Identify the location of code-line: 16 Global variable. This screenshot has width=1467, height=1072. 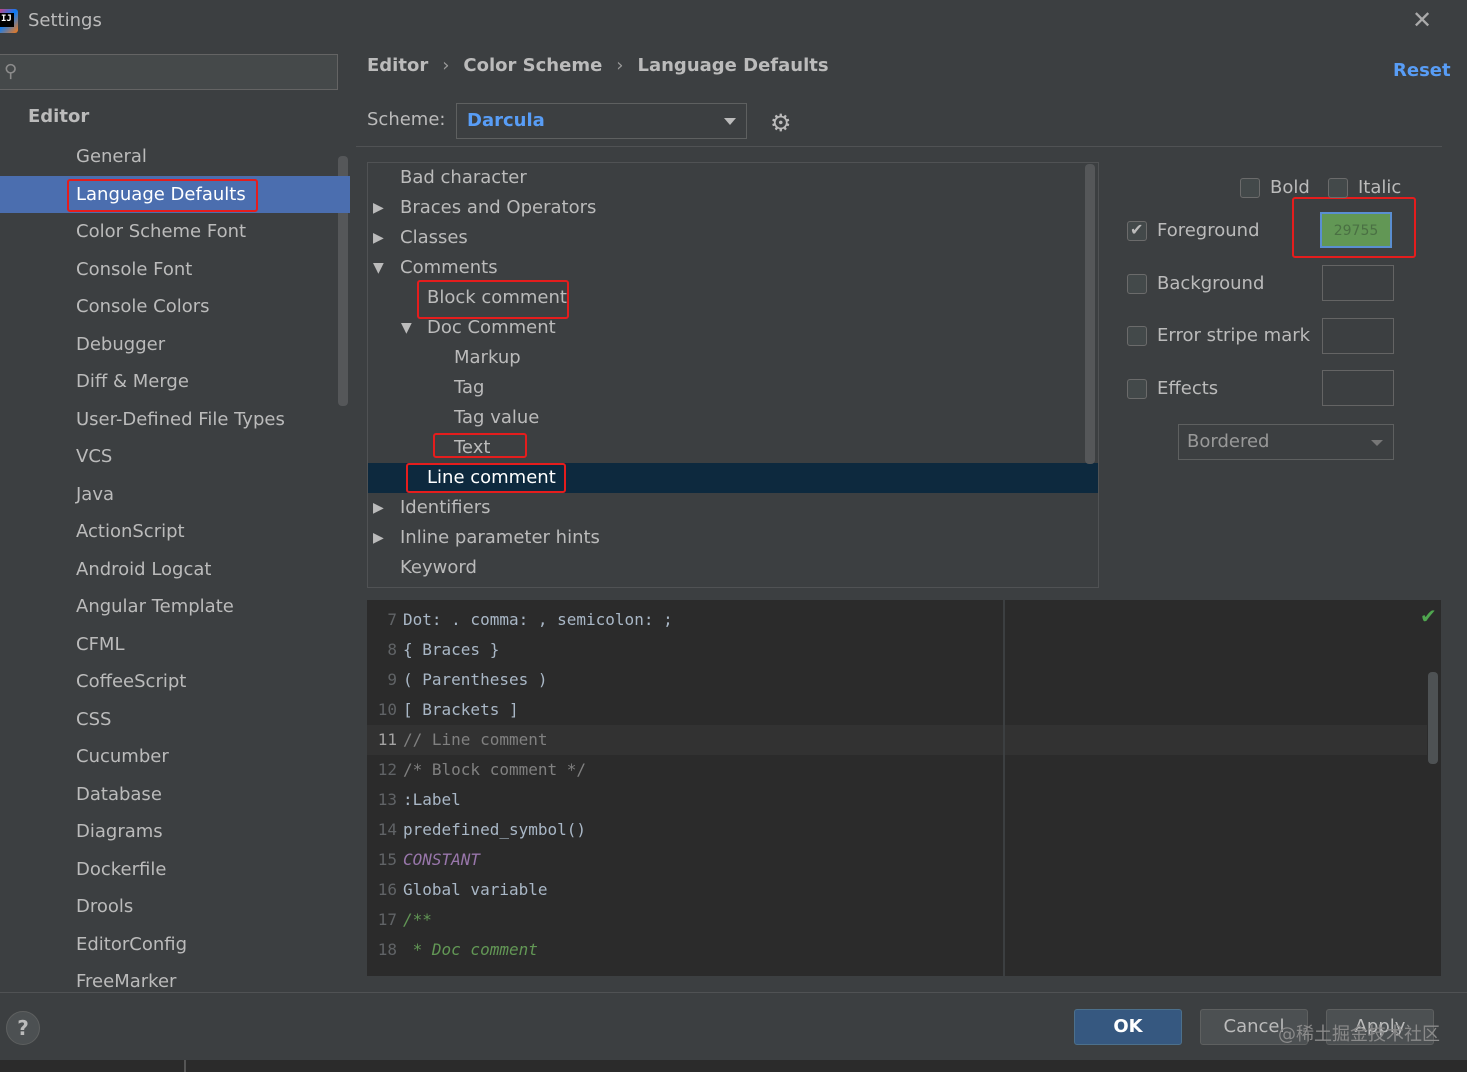
(897, 890).